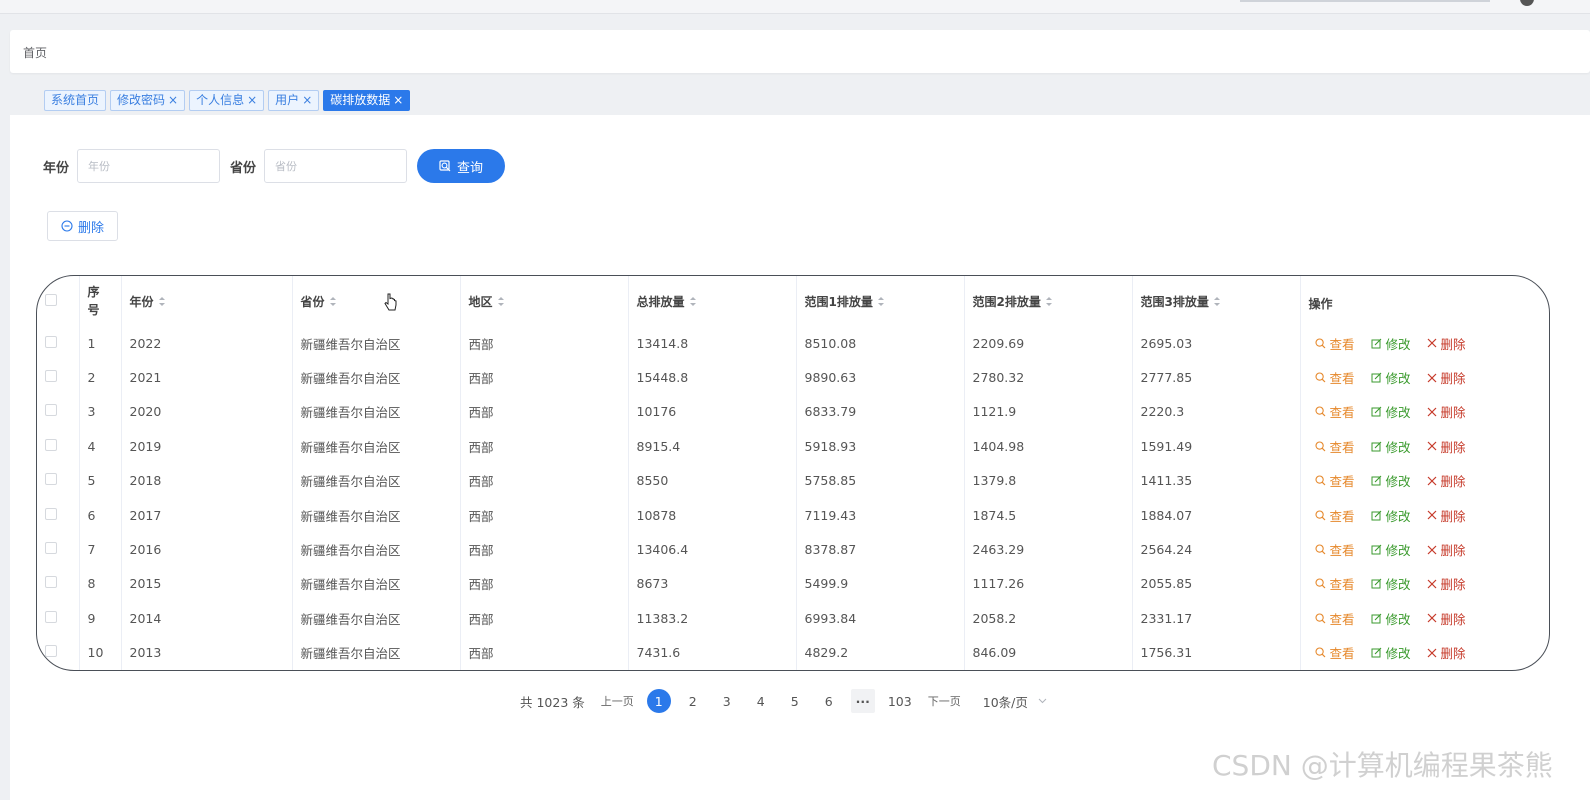 The height and width of the screenshot is (800, 1590). Describe the element at coordinates (90, 228) in the screenshot. I see `batch-delete-label: 删除` at that location.